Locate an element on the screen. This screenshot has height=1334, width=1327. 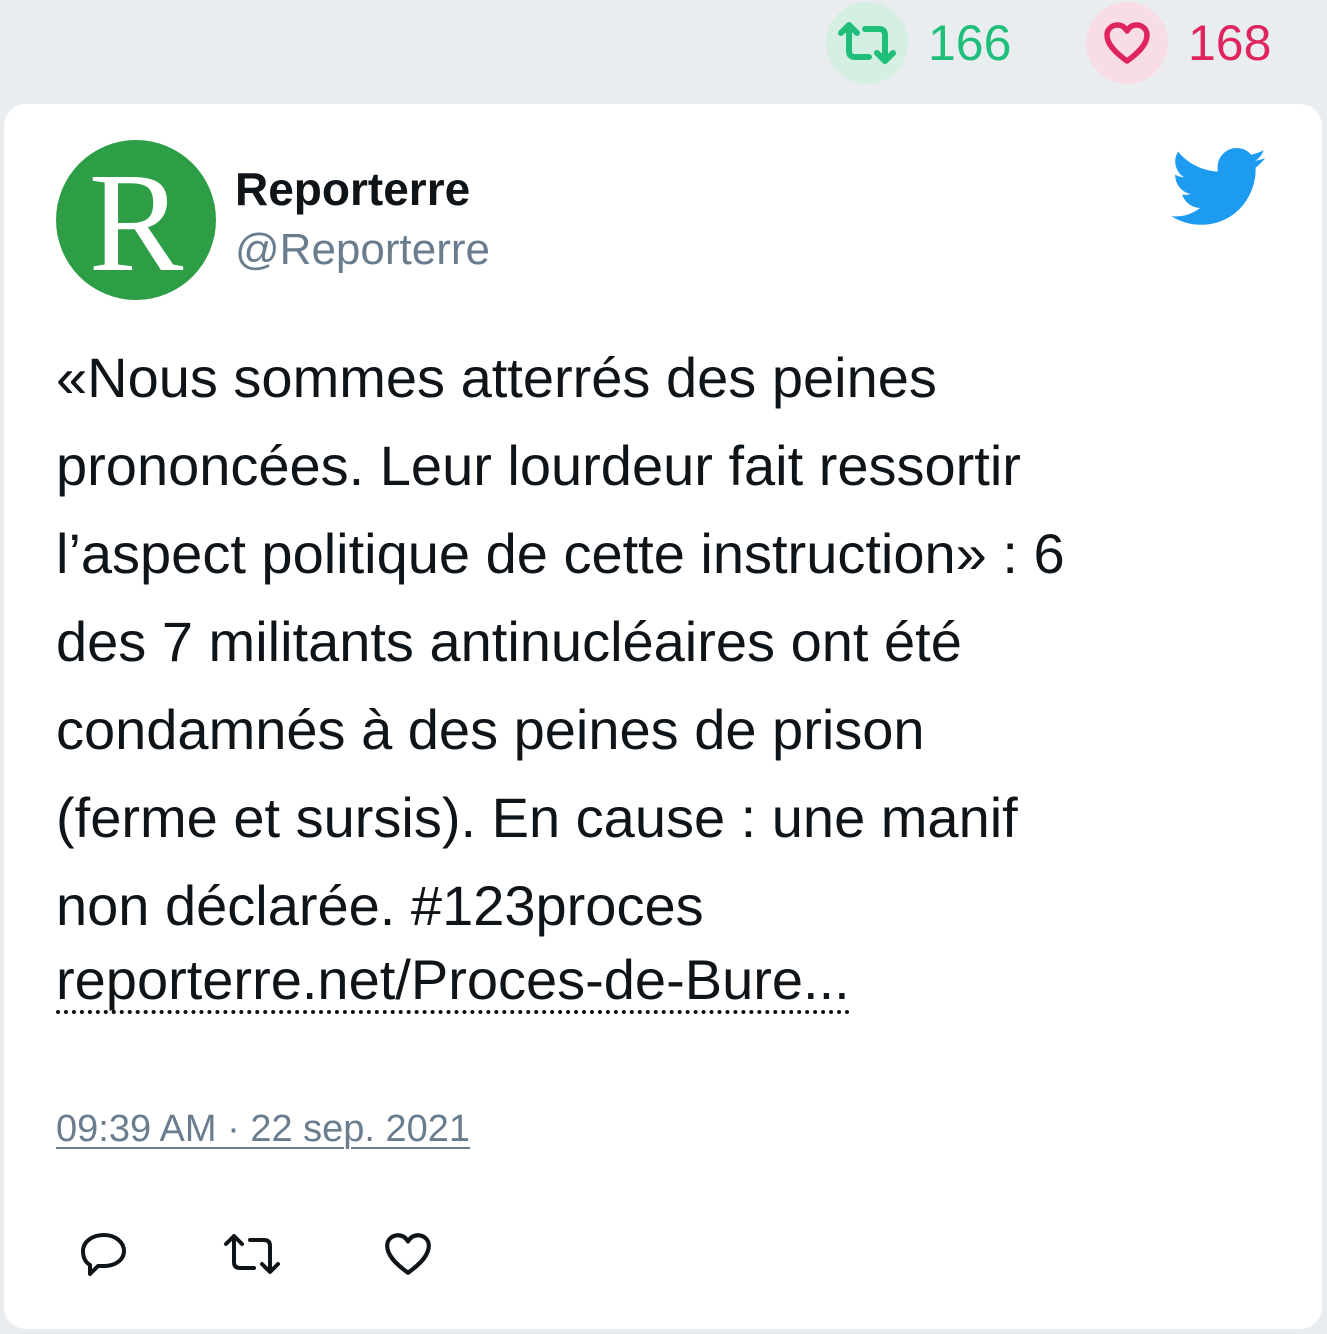
tweet-timestamp: 09:39 AM · 22 sep. 2021 is located at coordinates (263, 1129).